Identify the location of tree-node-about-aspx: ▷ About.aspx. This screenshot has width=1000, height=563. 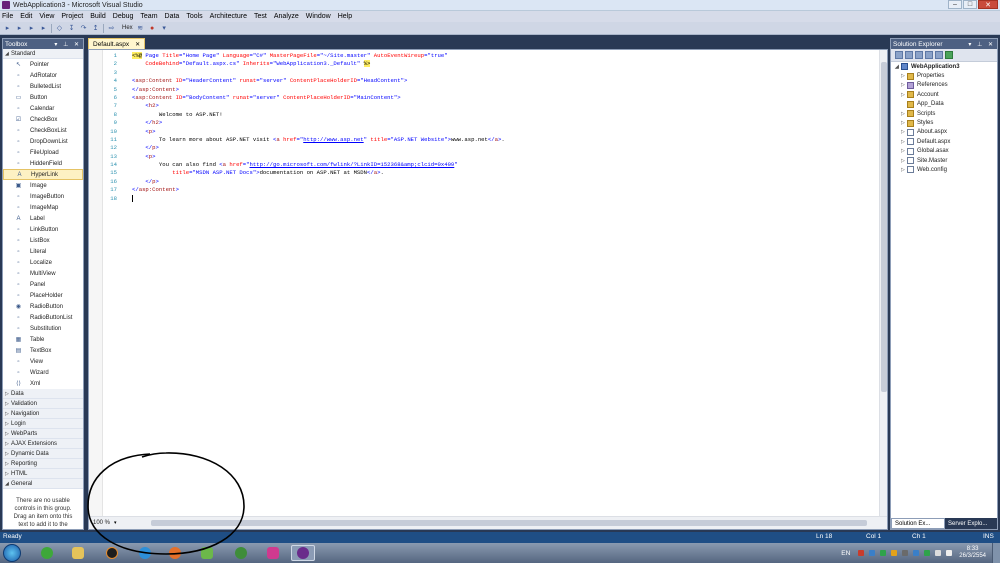
(944, 132).